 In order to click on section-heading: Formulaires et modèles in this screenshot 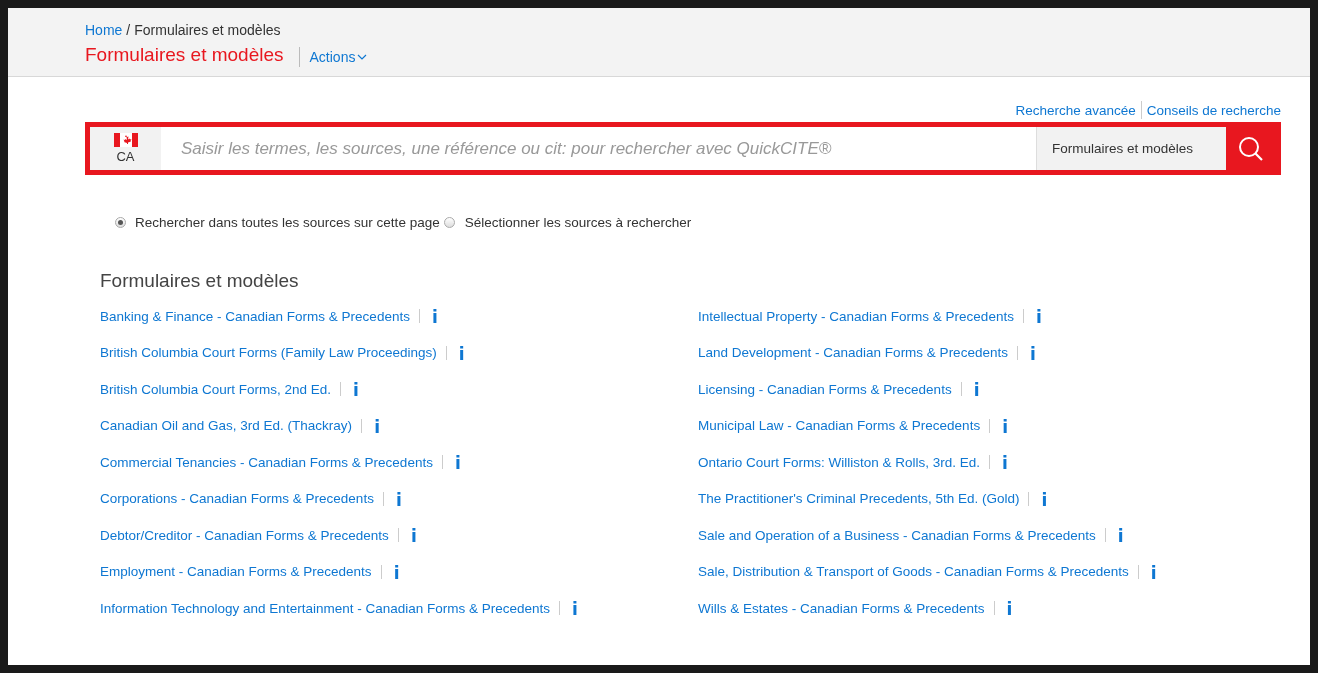, I will do `click(200, 281)`.